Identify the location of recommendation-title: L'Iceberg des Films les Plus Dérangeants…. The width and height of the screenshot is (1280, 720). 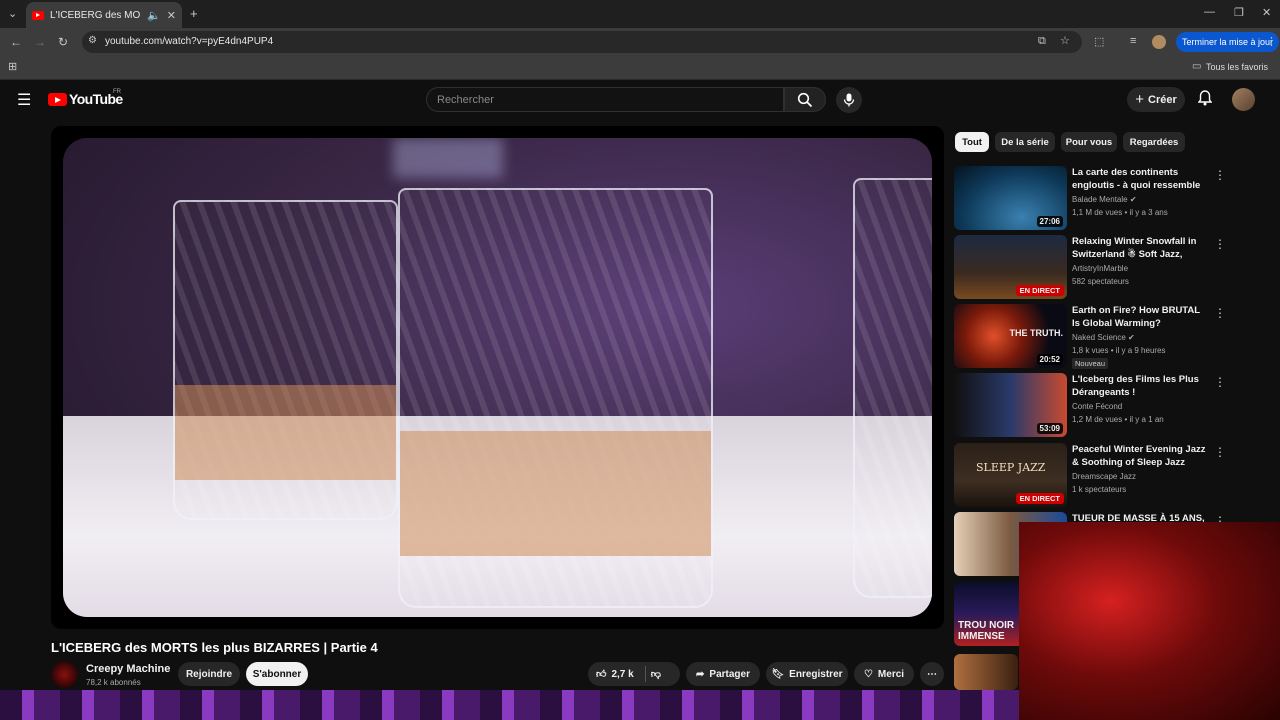
(1141, 386).